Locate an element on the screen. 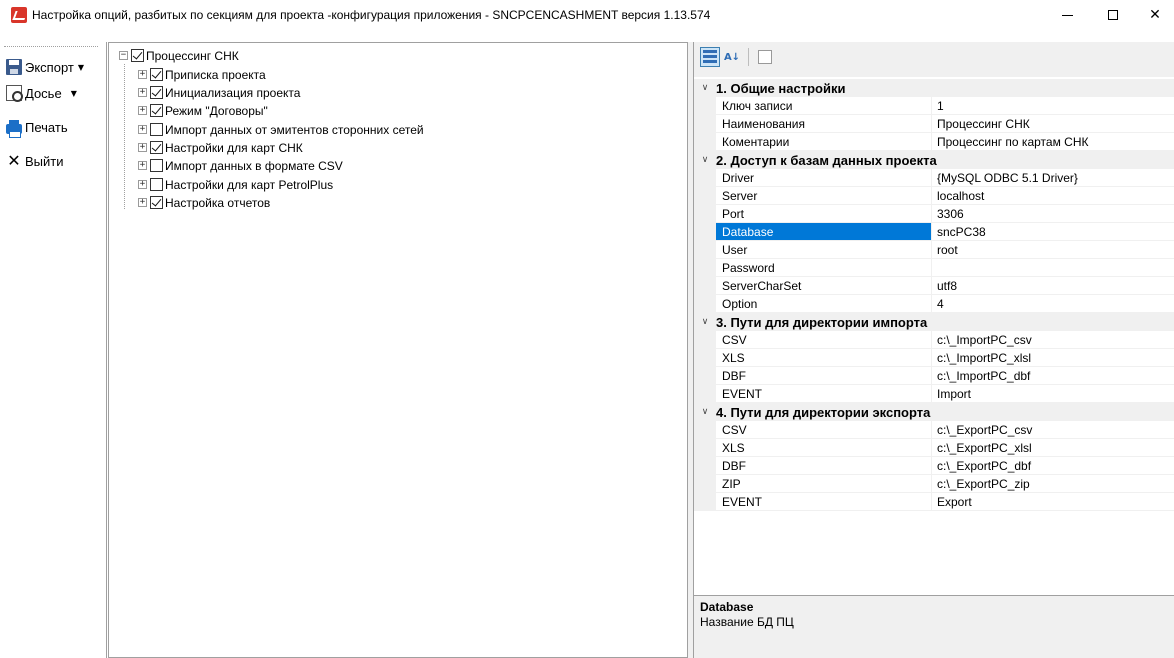  property-row: Коментарии Процессинг по картам СНК is located at coordinates (934, 142).